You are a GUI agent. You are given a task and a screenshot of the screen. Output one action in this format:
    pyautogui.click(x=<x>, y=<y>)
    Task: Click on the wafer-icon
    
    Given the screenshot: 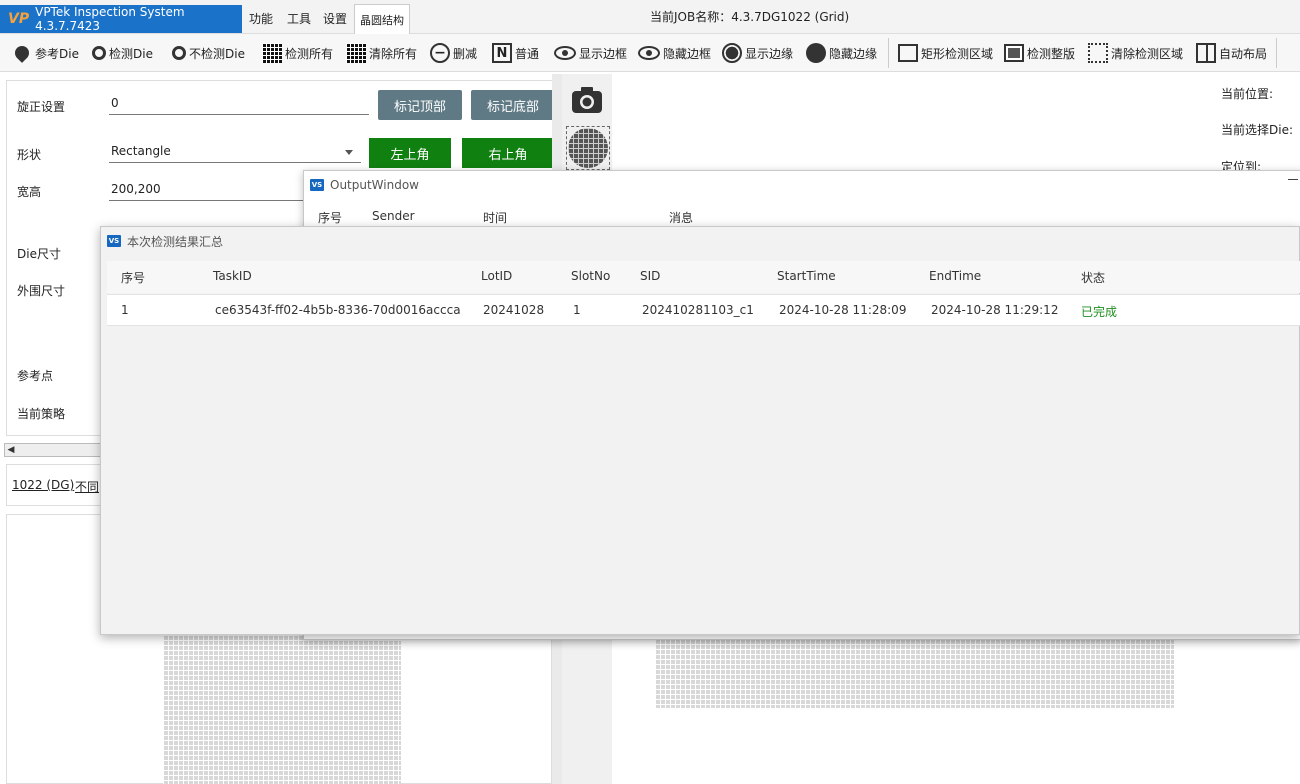 What is the action you would take?
    pyautogui.click(x=588, y=148)
    